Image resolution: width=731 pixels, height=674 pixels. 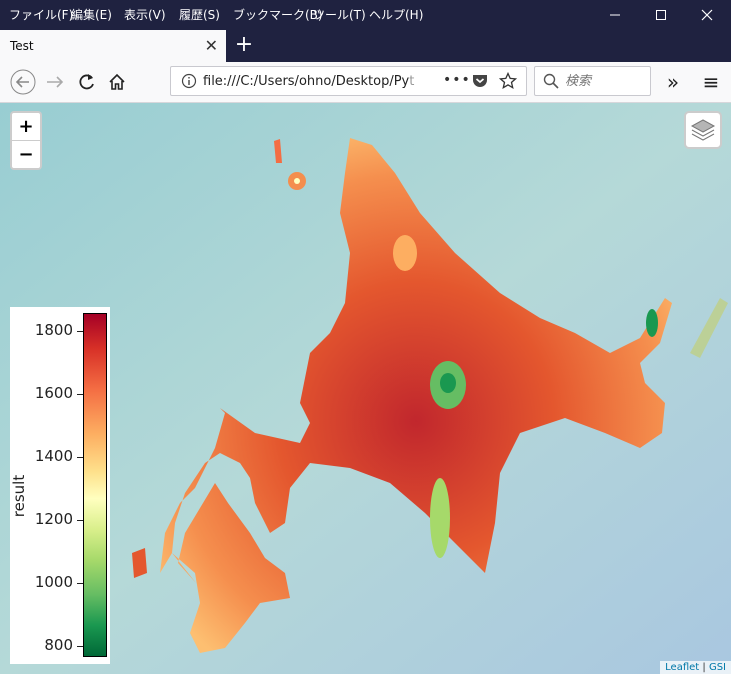 What do you see at coordinates (26, 127) in the screenshot?
I see `zoom-in-button: +` at bounding box center [26, 127].